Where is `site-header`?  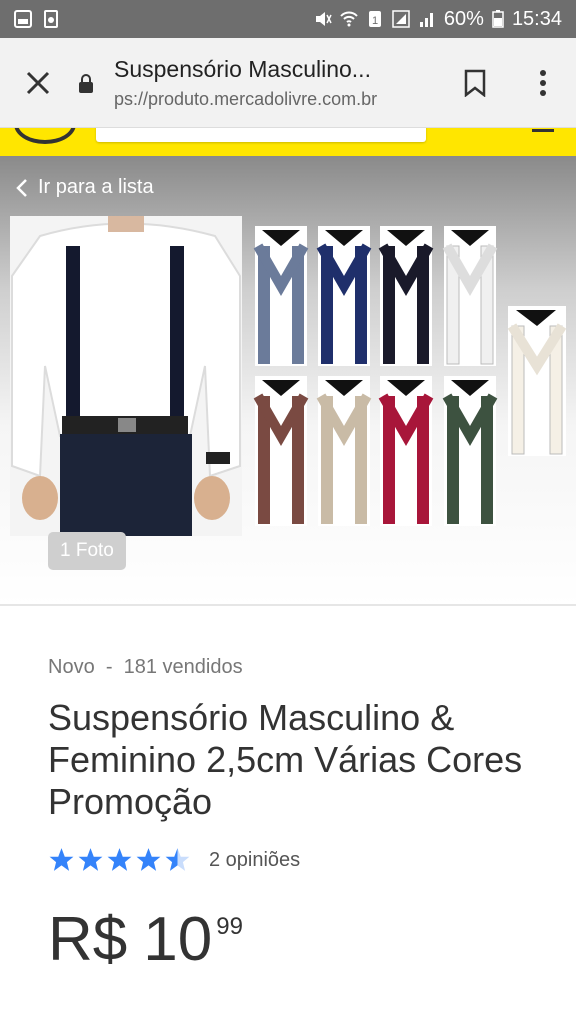 site-header is located at coordinates (288, 142).